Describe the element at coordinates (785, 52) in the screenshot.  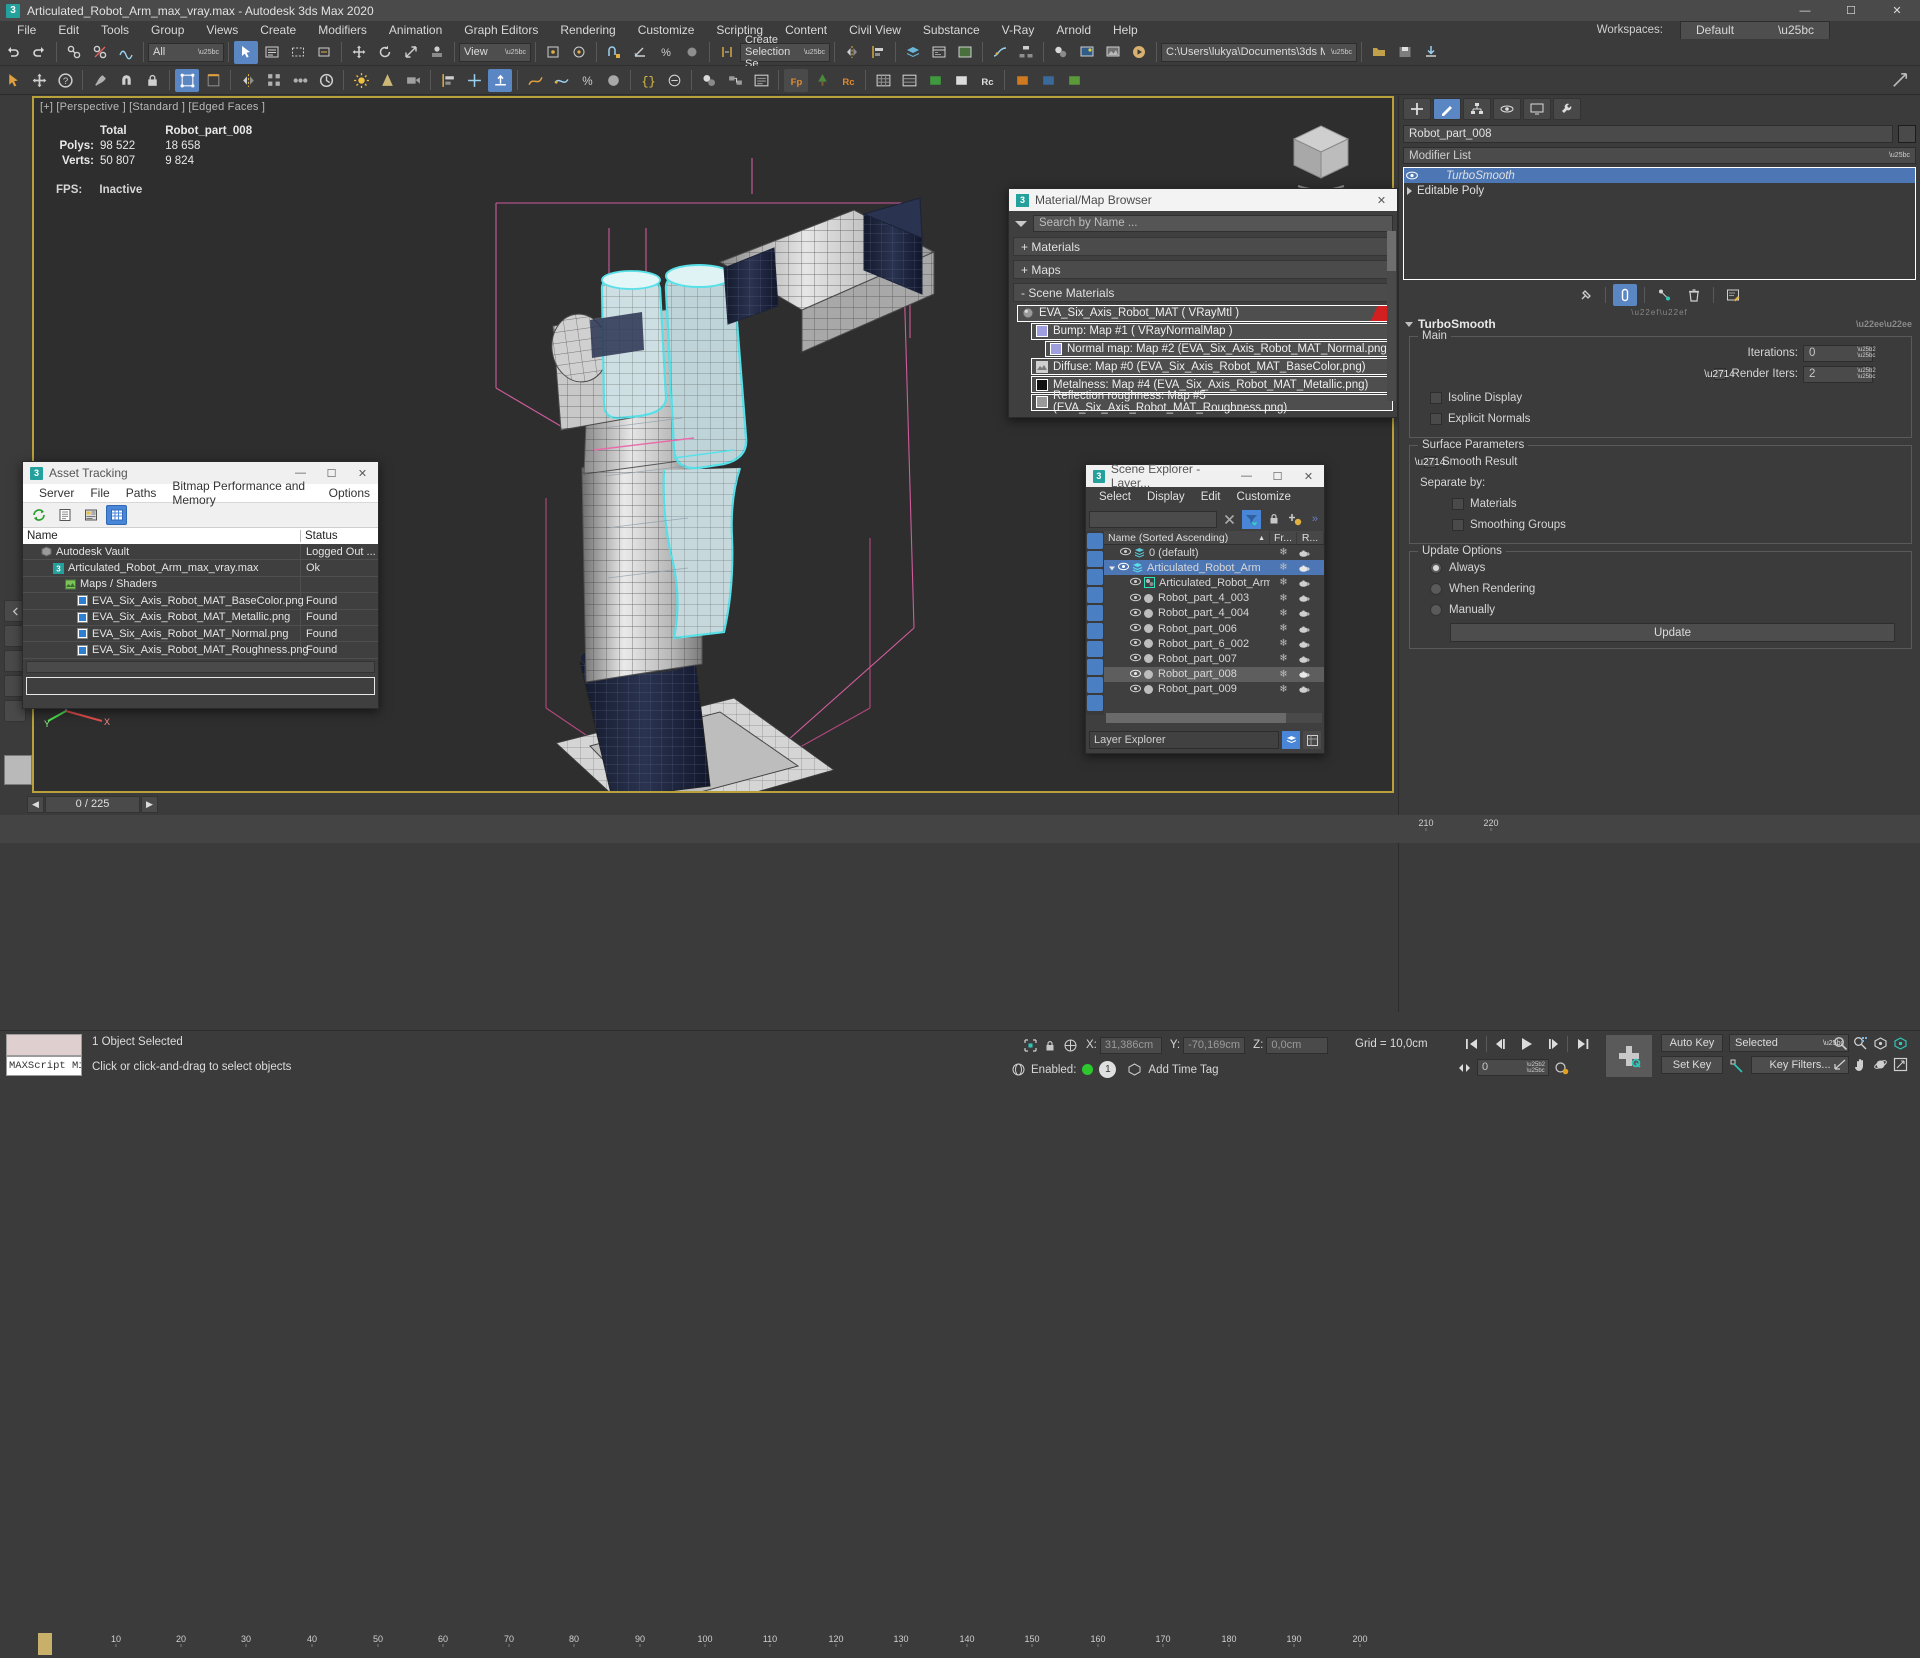
I see `create-selection-set-combo: Create Selection Se \u25bc` at that location.